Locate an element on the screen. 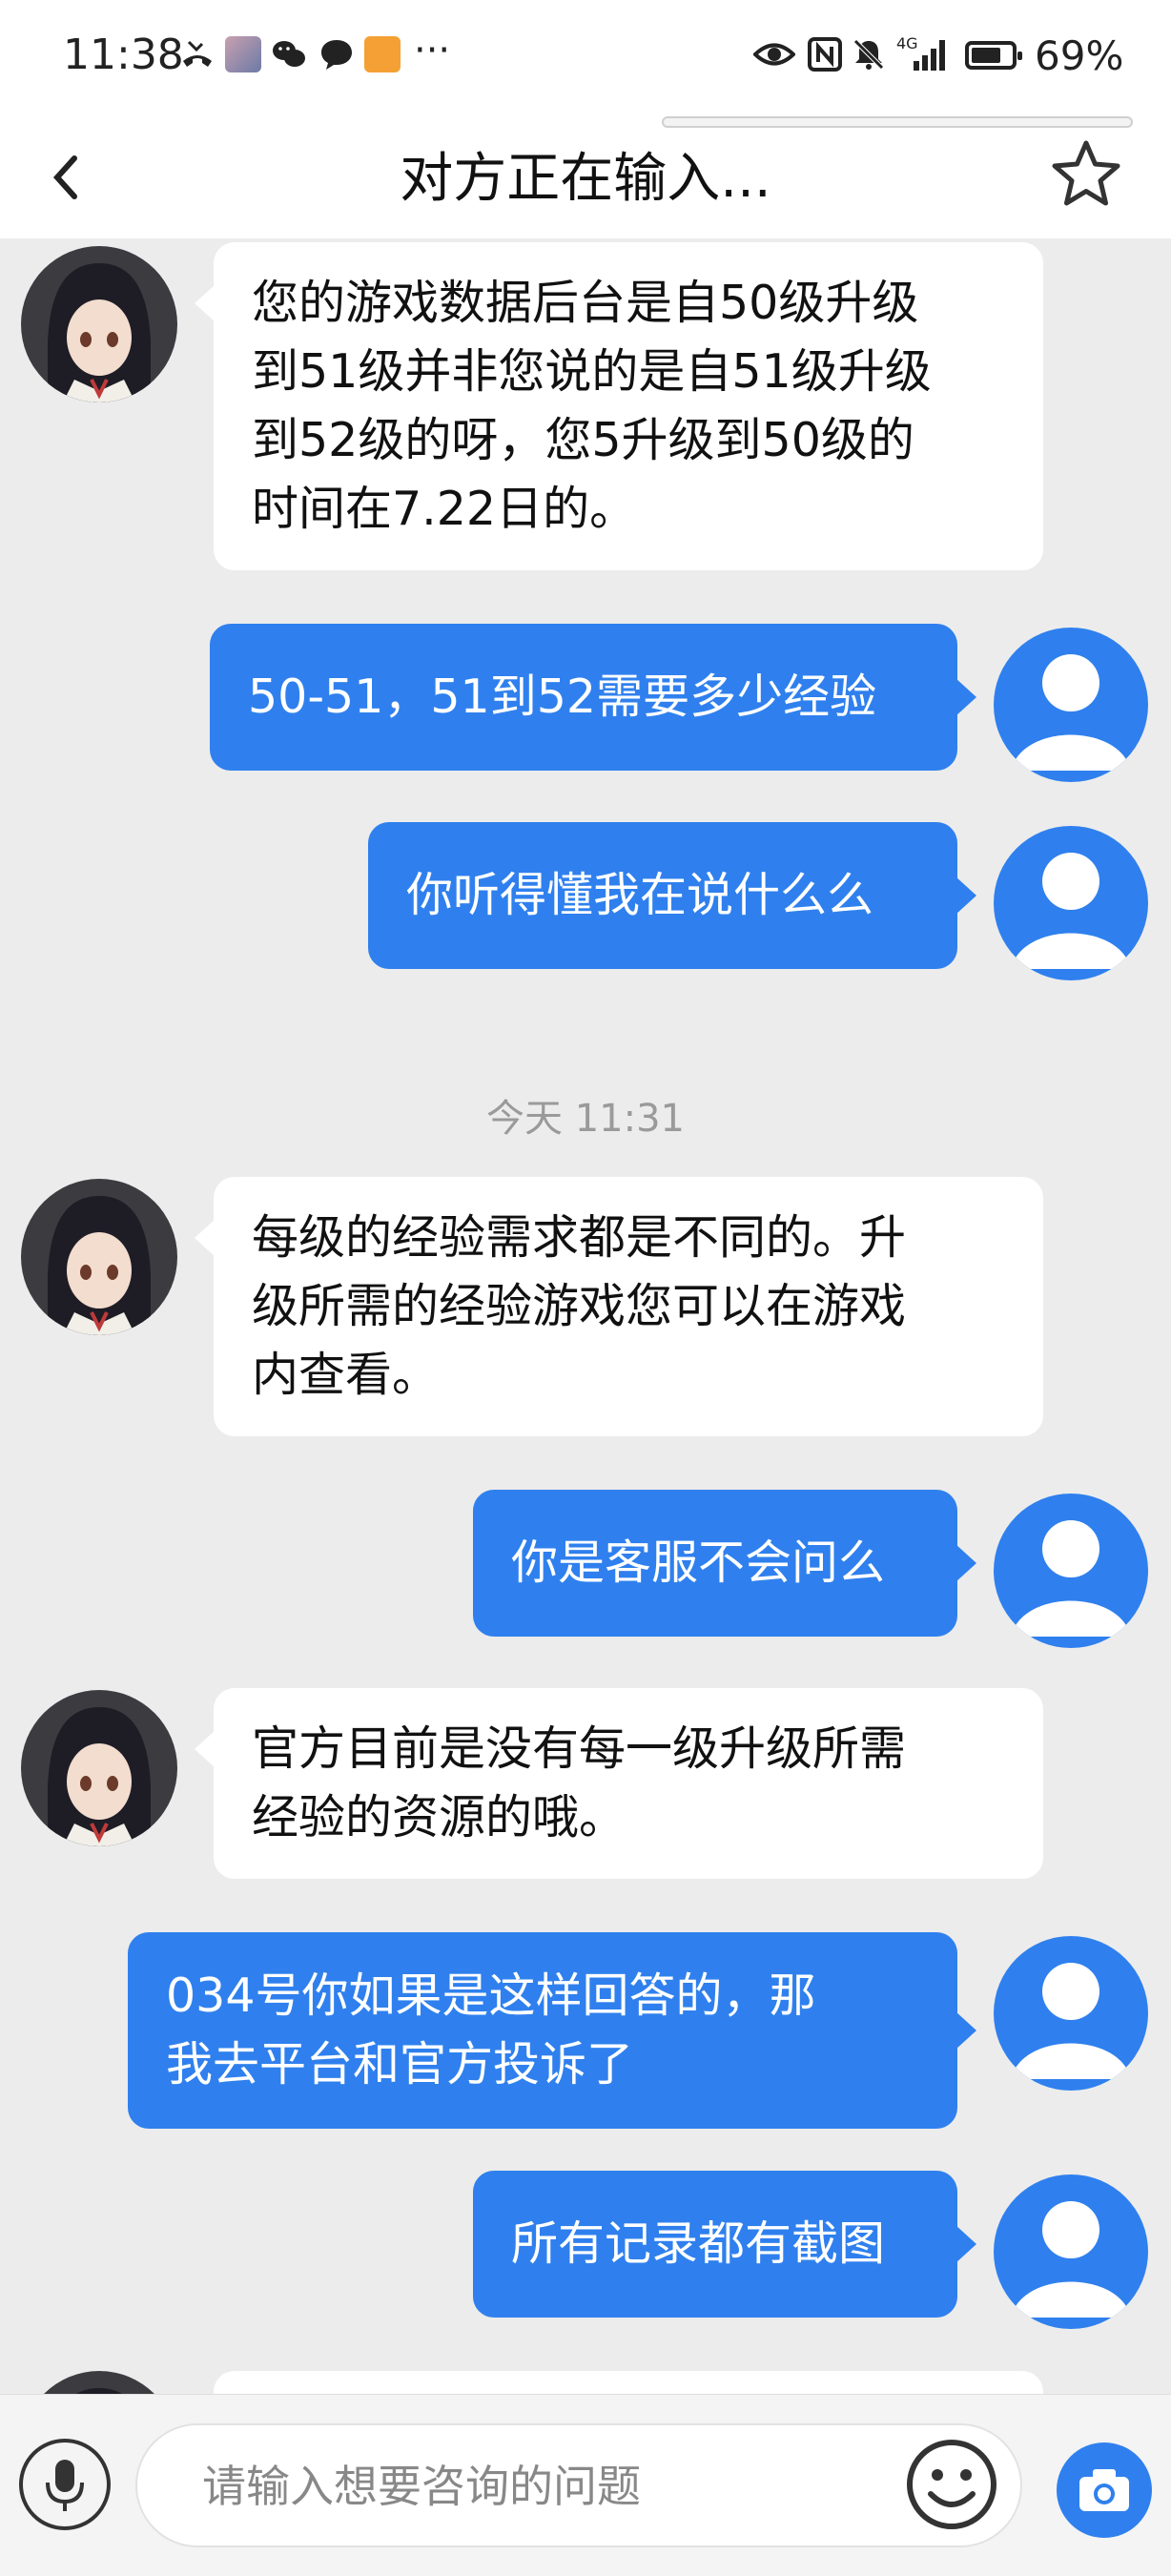  emoji-icon is located at coordinates (951, 2484).